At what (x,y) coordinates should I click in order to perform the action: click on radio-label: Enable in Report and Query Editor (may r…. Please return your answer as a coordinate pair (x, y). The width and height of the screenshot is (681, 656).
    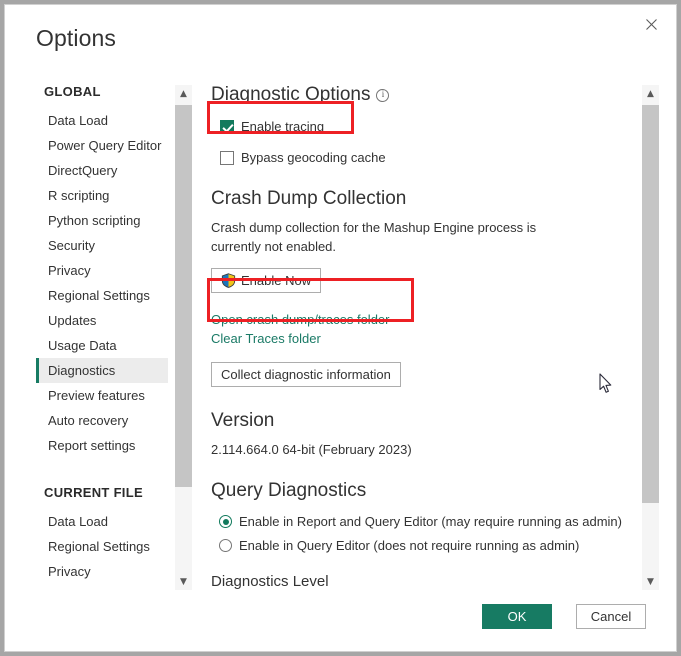
    Looking at the image, I should click on (430, 521).